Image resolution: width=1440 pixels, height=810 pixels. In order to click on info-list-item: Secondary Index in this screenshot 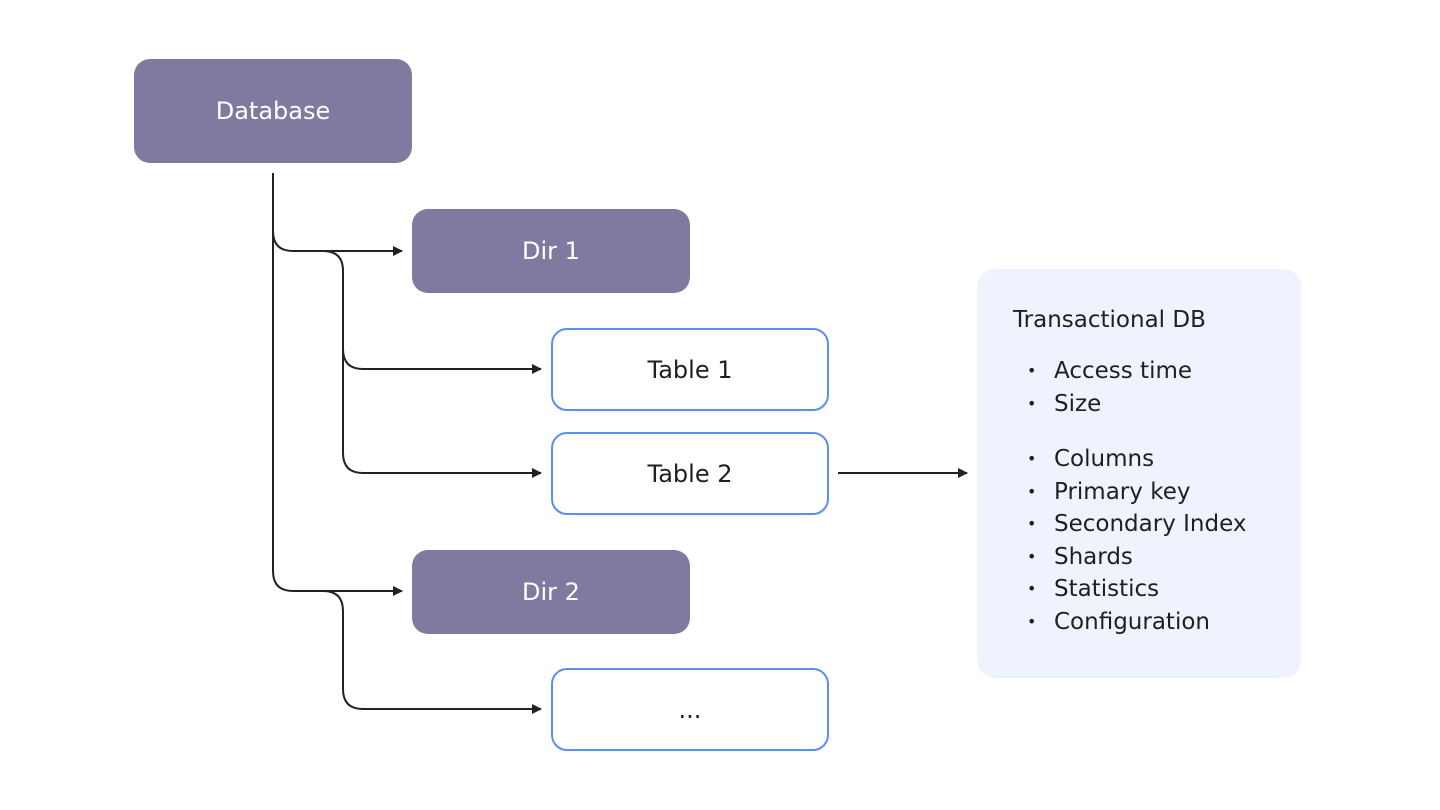, I will do `click(1157, 524)`.